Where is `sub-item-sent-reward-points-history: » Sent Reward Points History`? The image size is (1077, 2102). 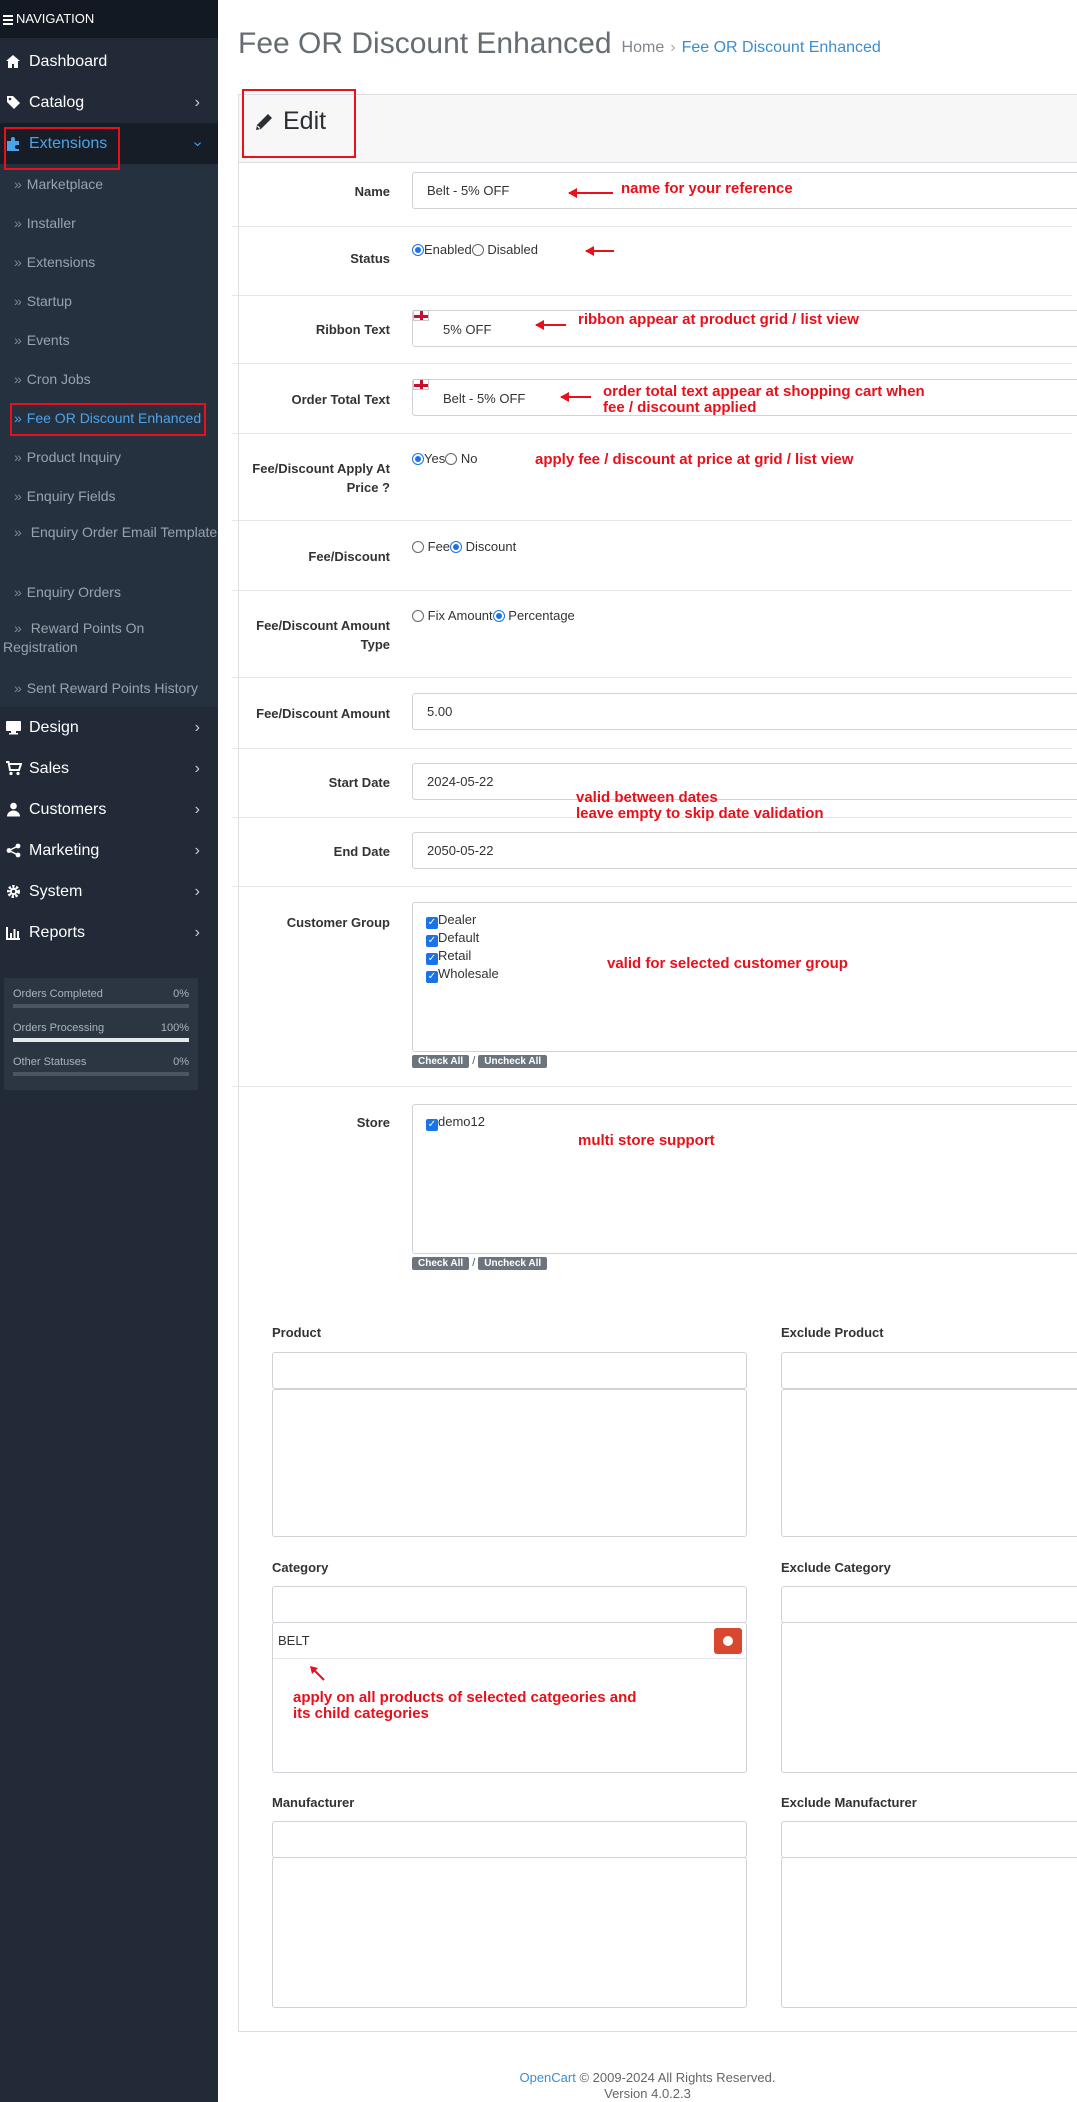
sub-item-sent-reward-points-history: » Sent Reward Points History is located at coordinates (109, 687).